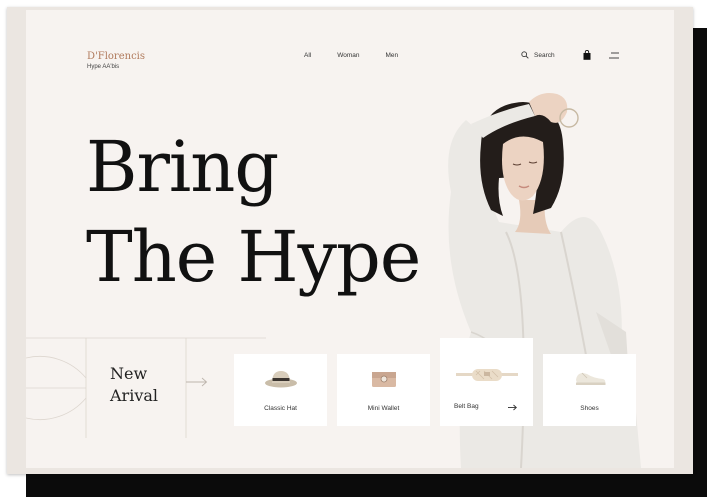 The width and height of the screenshot is (707, 497). I want to click on brand-logo: D'Florencis Hype AA'bis, so click(116, 61).